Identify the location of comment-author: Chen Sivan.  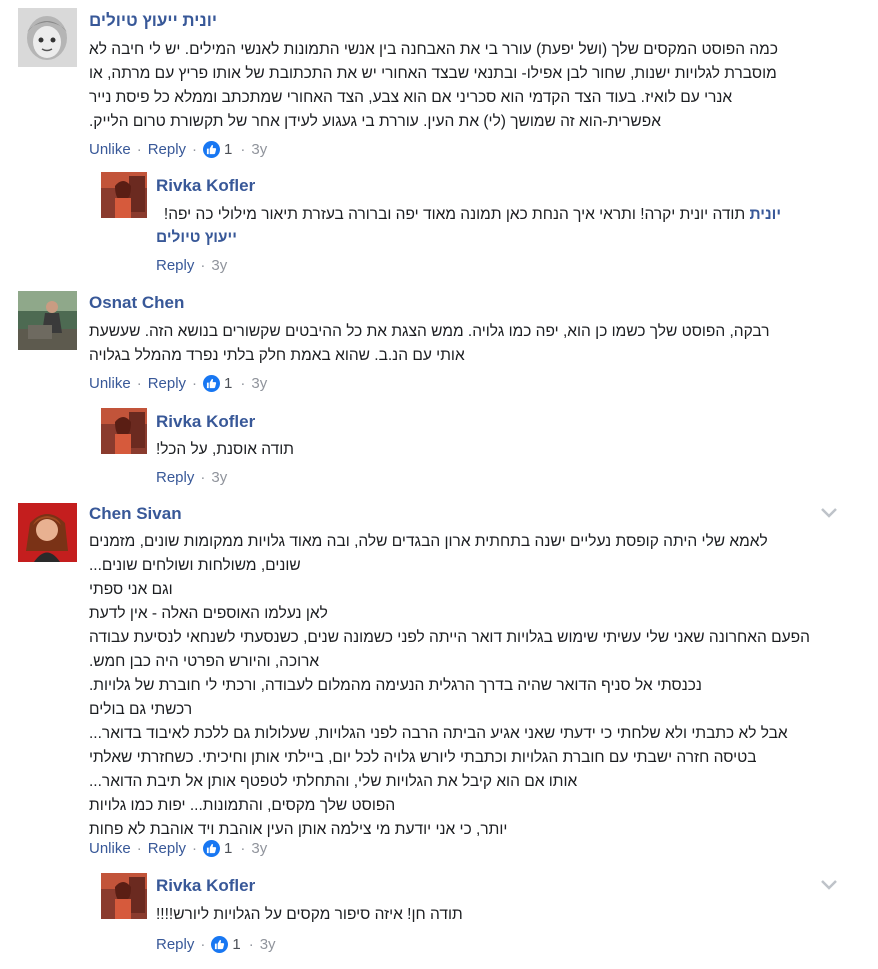
(135, 514).